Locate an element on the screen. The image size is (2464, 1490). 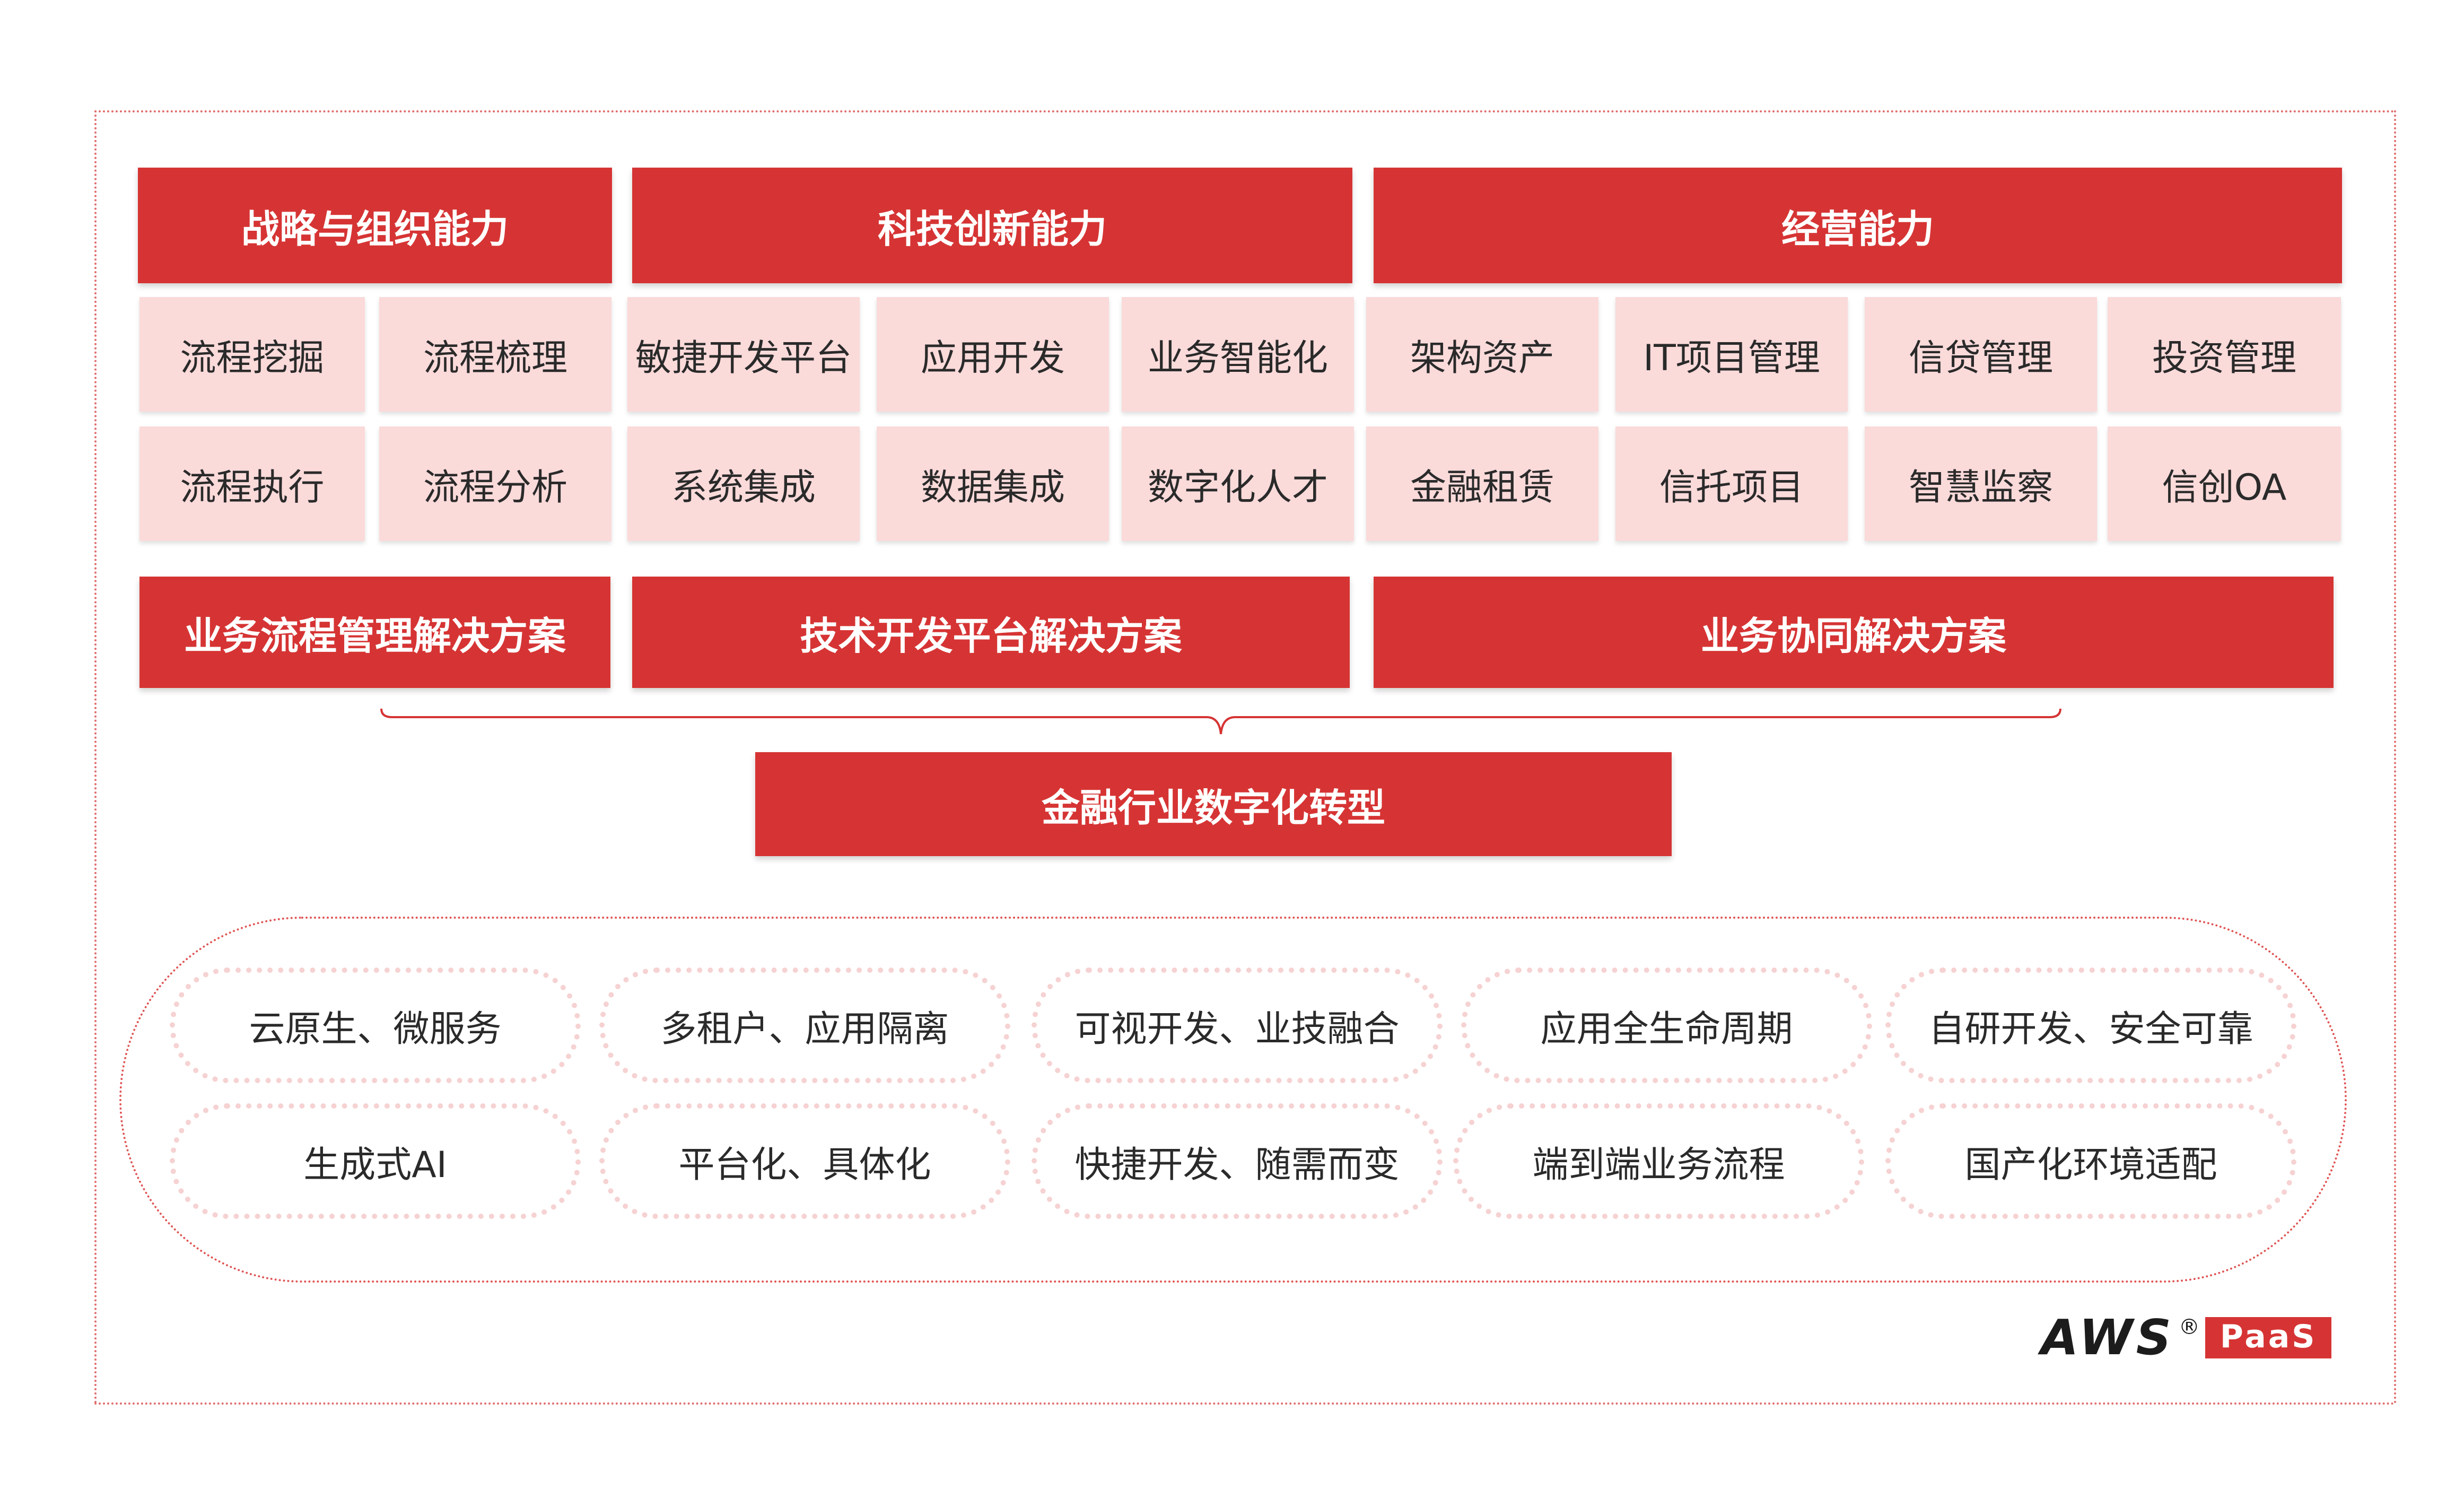
solution-bpm: 业务流程管理解决方案 is located at coordinates (374, 632).